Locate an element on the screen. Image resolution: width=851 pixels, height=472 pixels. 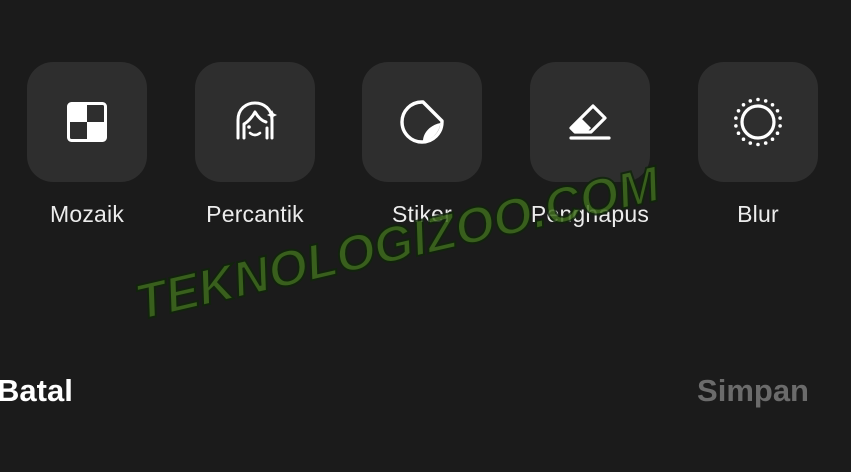
face-beautify-icon is located at coordinates (256, 120).